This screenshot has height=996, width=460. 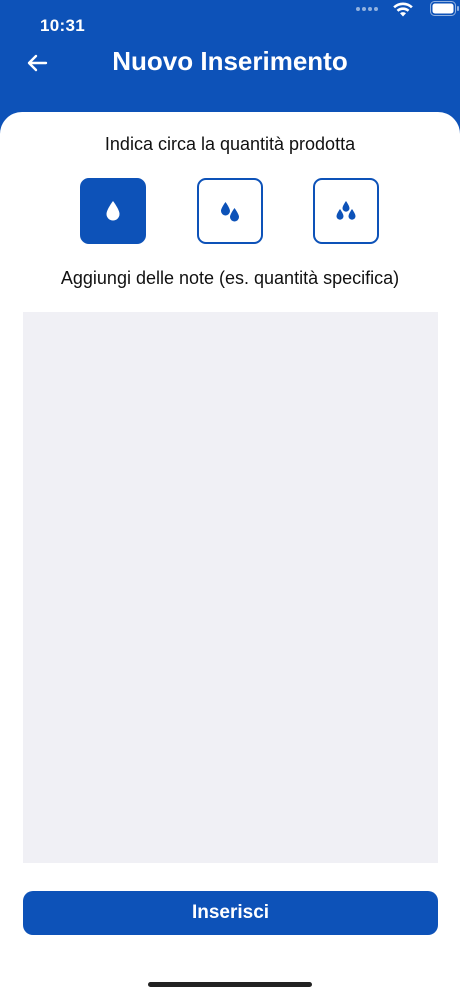 I want to click on navigation-bar: Nuovo Inserimento, so click(x=230, y=63).